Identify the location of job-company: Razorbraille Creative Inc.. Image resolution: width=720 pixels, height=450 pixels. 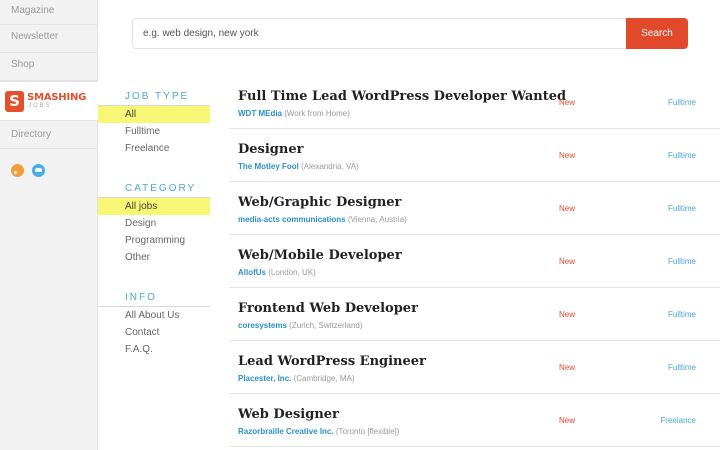
(286, 431).